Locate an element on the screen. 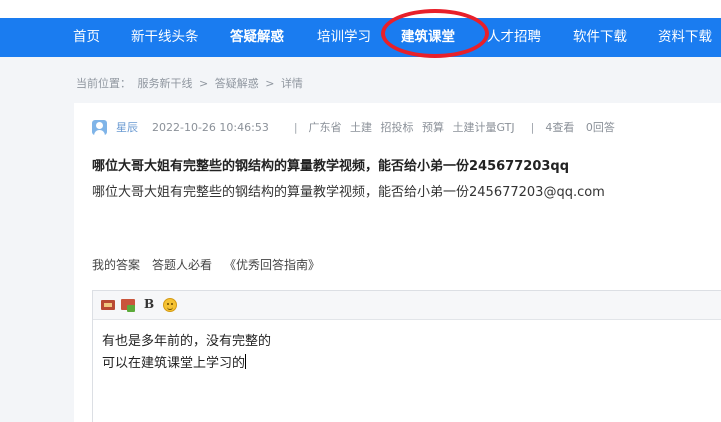  author-name: 星辰 is located at coordinates (127, 127).